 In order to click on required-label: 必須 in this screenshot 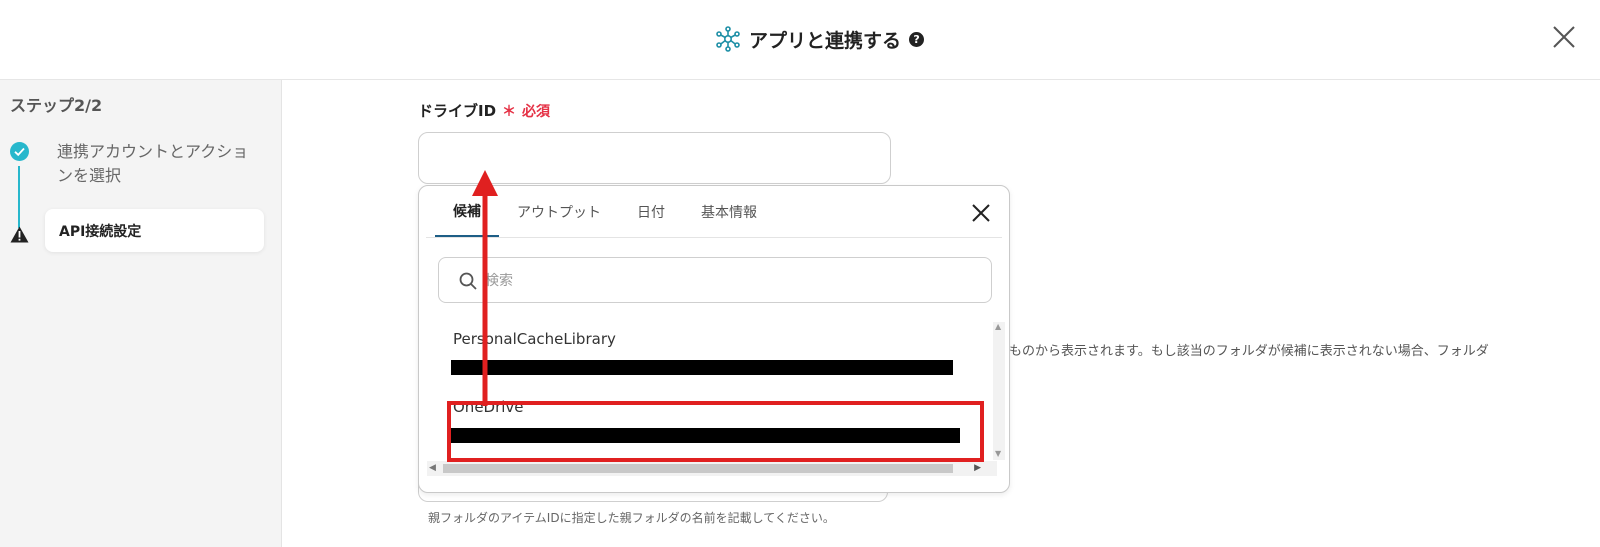, I will do `click(536, 111)`.